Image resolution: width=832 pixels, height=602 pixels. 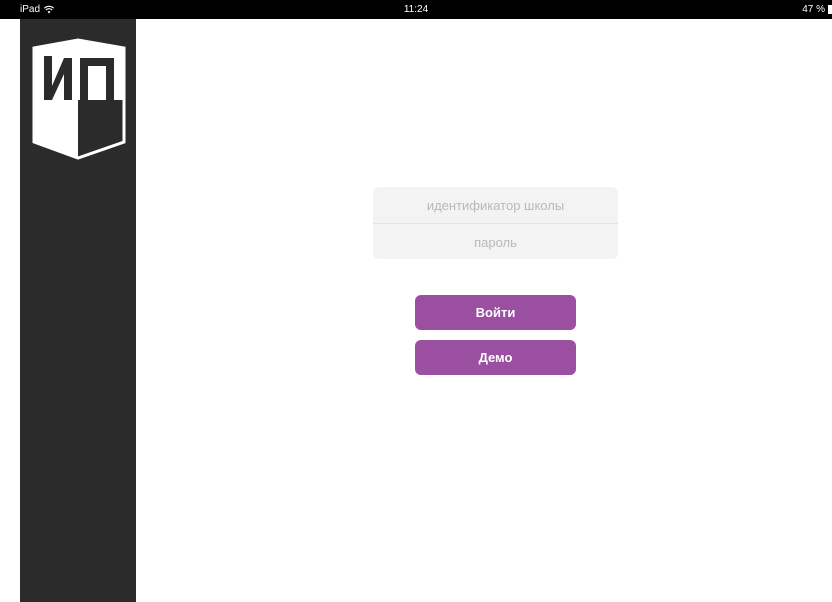 I want to click on status-bar-right: 47 %, so click(x=817, y=9).